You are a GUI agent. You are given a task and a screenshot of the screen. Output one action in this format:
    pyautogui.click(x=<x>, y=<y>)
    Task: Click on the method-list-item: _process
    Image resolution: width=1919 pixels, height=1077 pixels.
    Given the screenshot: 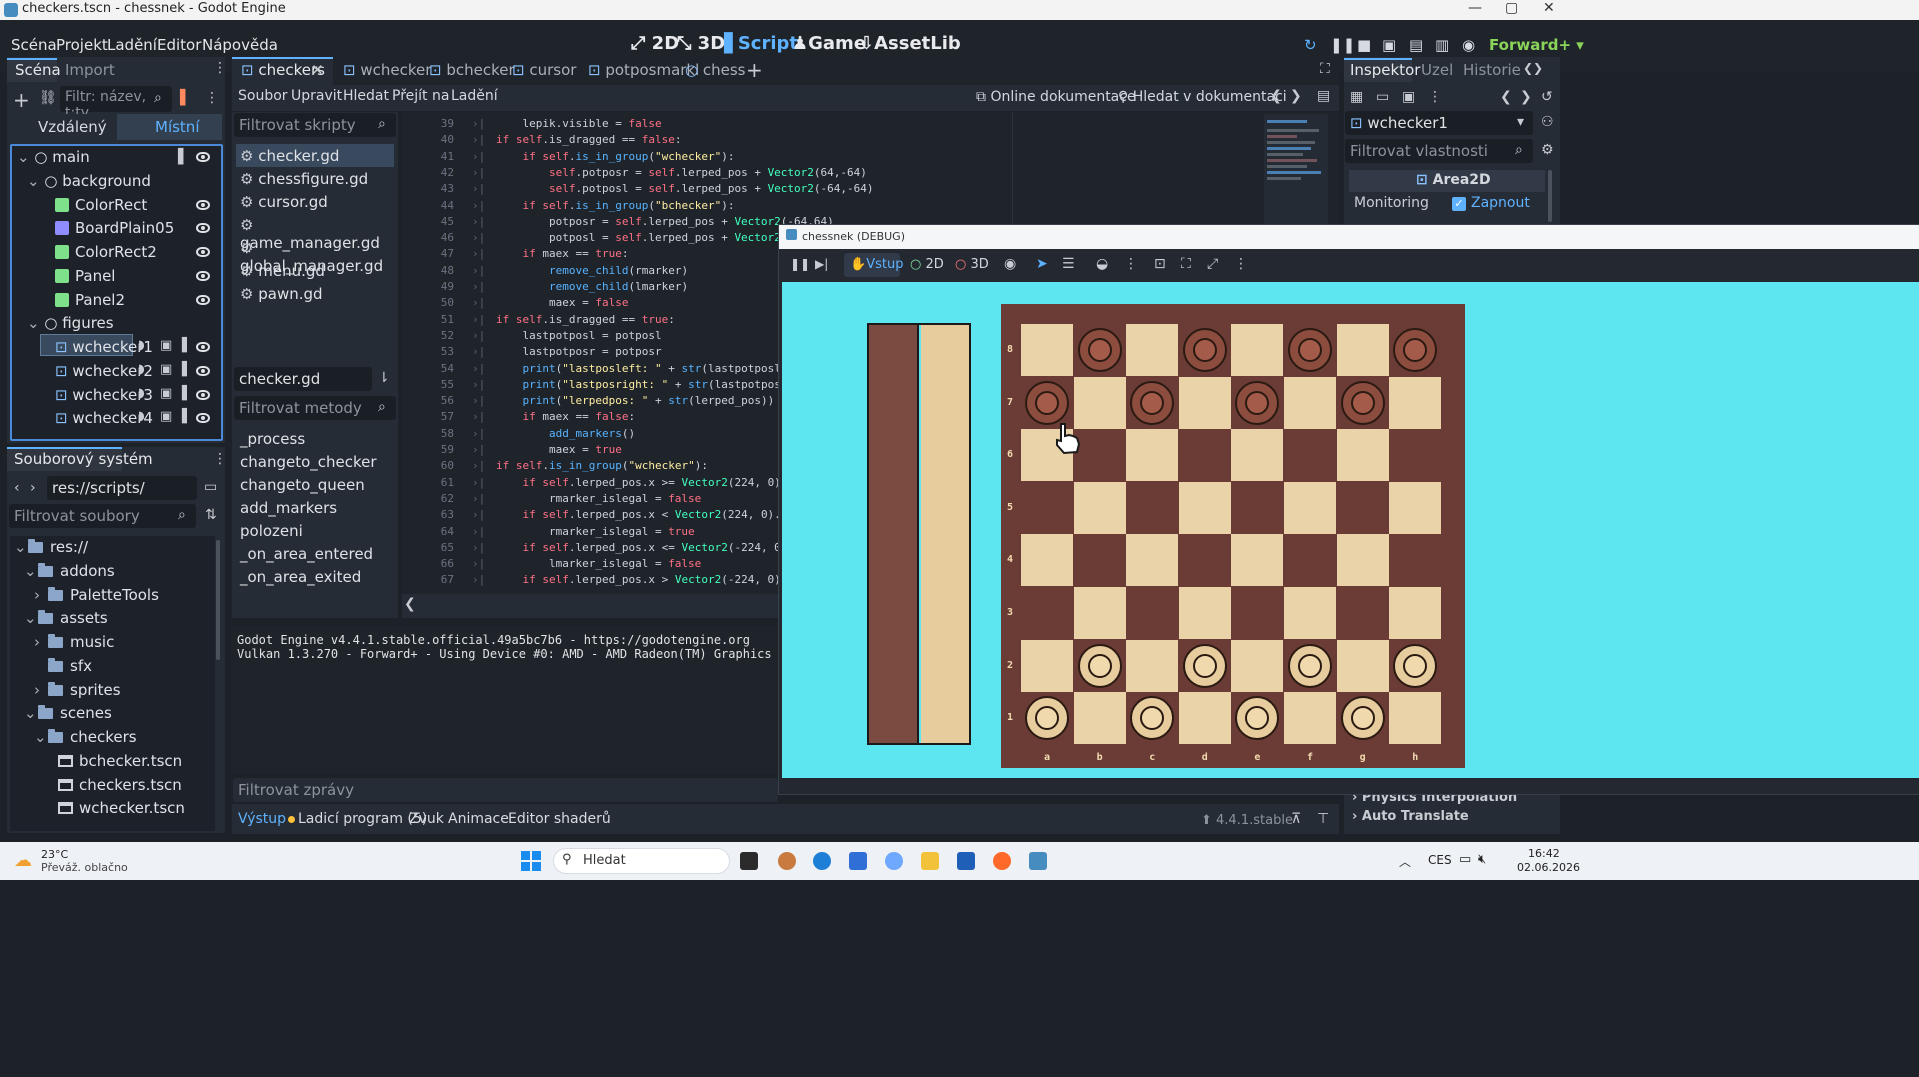 What is the action you would take?
    pyautogui.click(x=272, y=439)
    